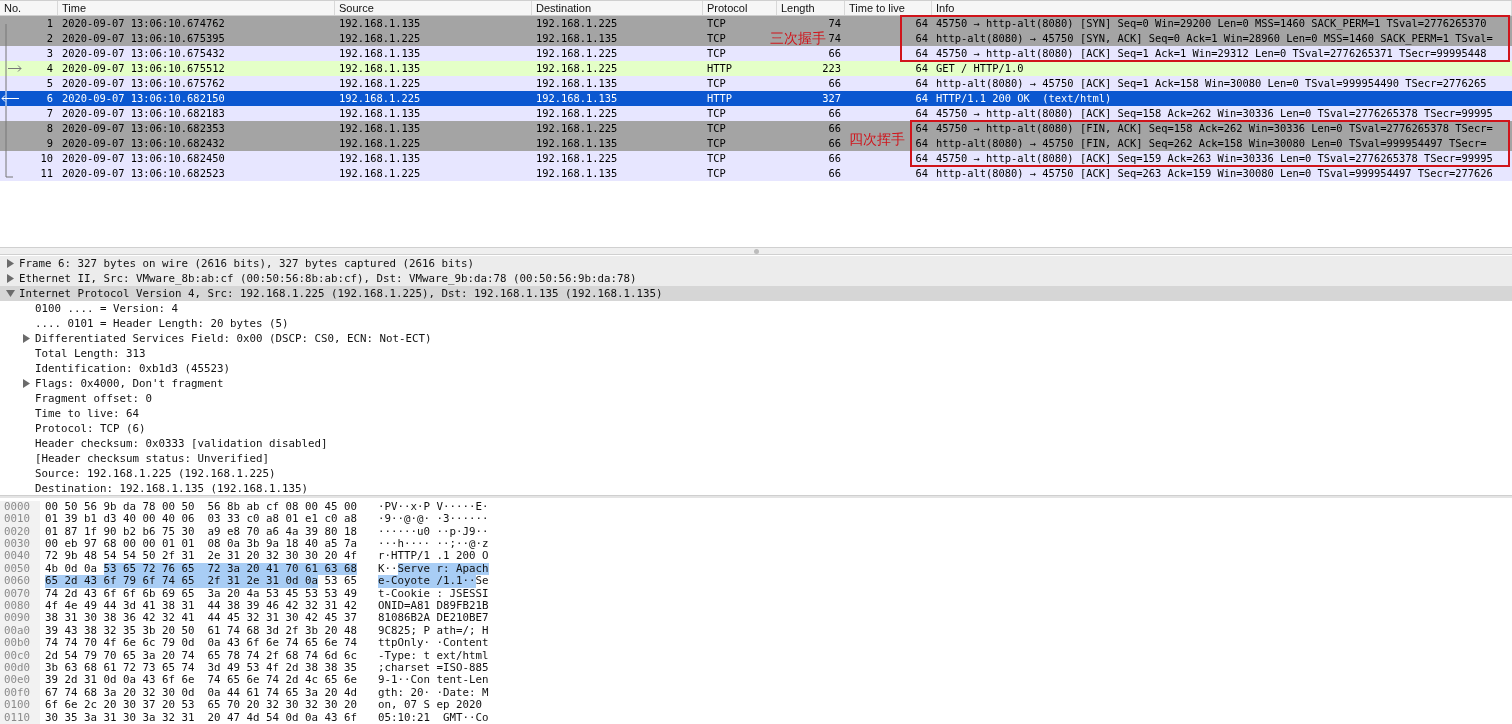 The height and width of the screenshot is (724, 1512). What do you see at coordinates (945, 8) in the screenshot?
I see `column-header: Info` at bounding box center [945, 8].